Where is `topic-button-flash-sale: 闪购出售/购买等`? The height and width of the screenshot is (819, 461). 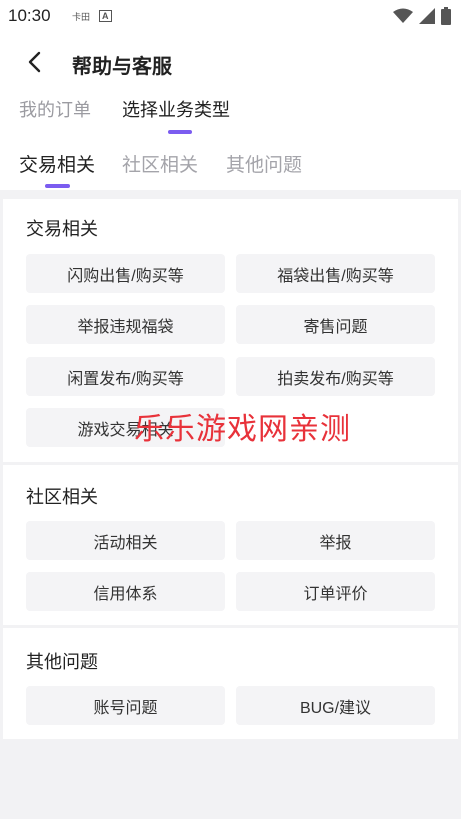
topic-button-flash-sale: 闪购出售/购买等 is located at coordinates (125, 273).